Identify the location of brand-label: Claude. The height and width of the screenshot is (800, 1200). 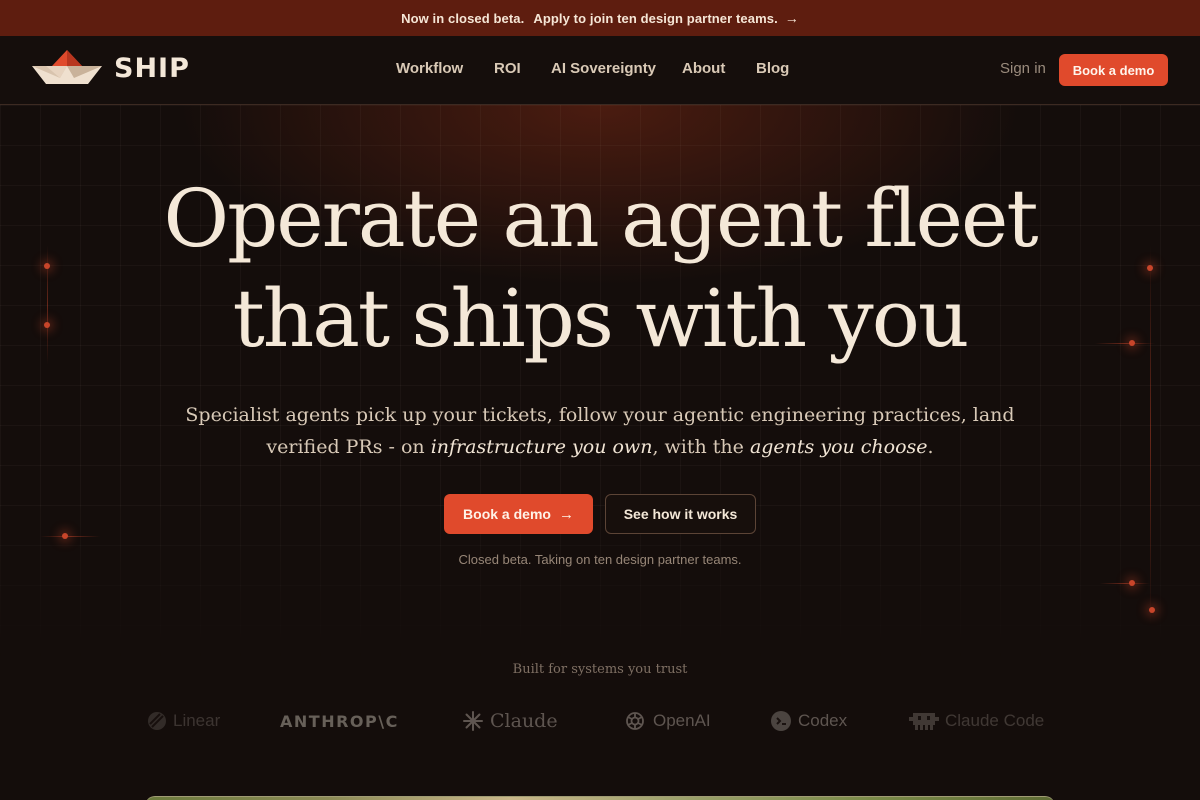
(524, 721).